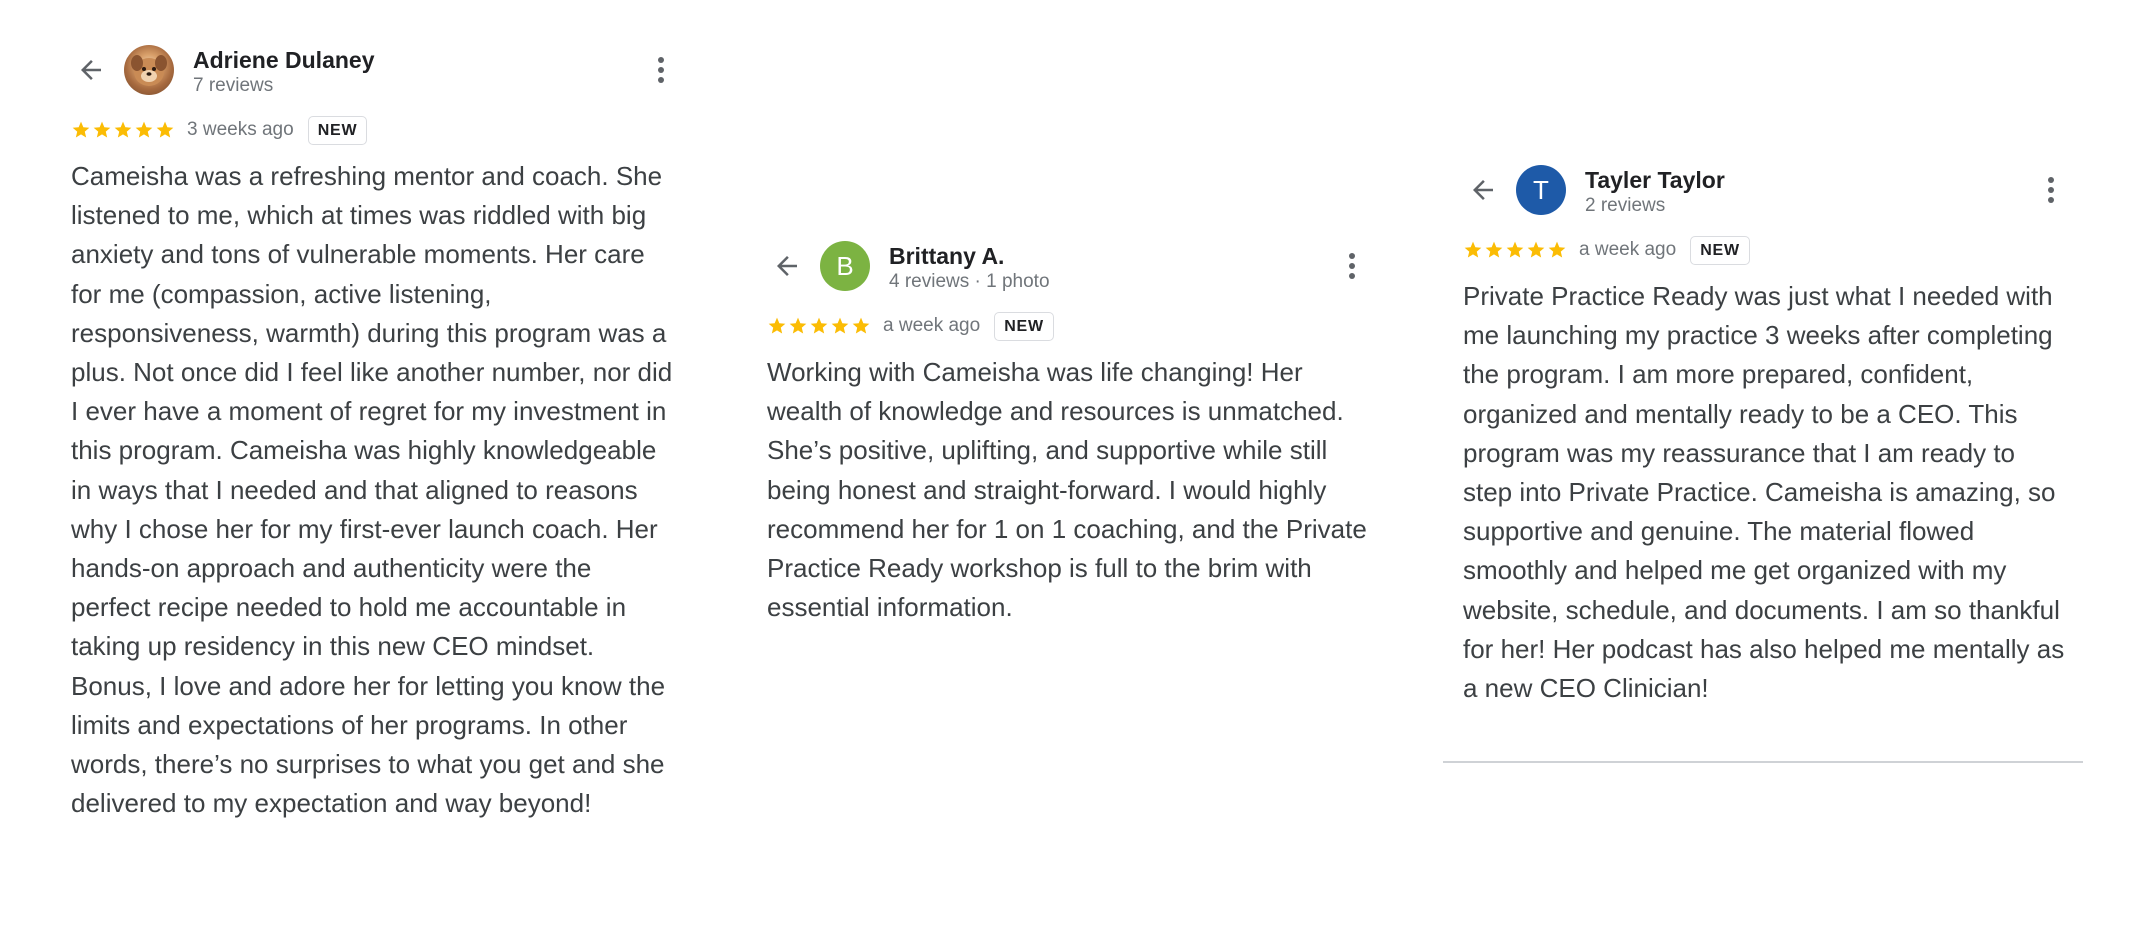  Describe the element at coordinates (1763, 762) in the screenshot. I see `divider` at that location.